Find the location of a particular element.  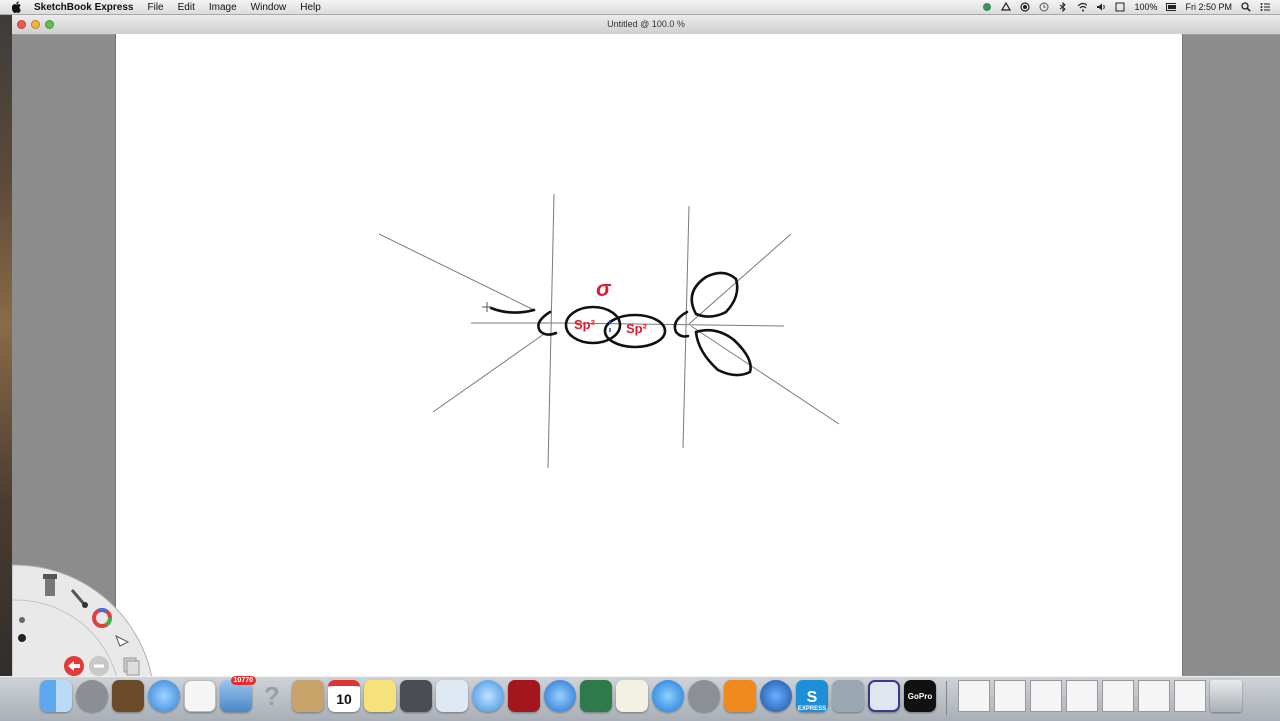

window-titlebar: Untitled @ 100.0 % is located at coordinates (646, 25).